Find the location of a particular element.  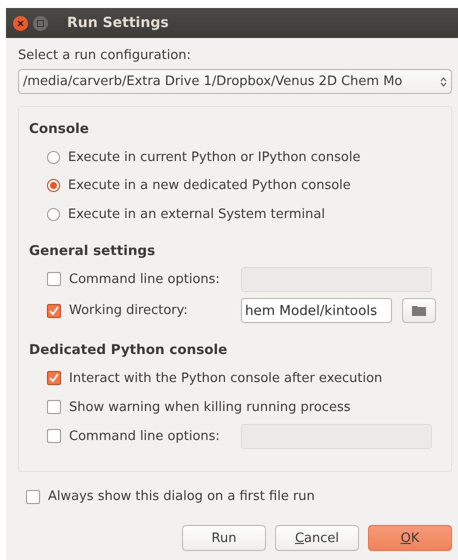

configuration-label: Select a run configuration: is located at coordinates (105, 55).